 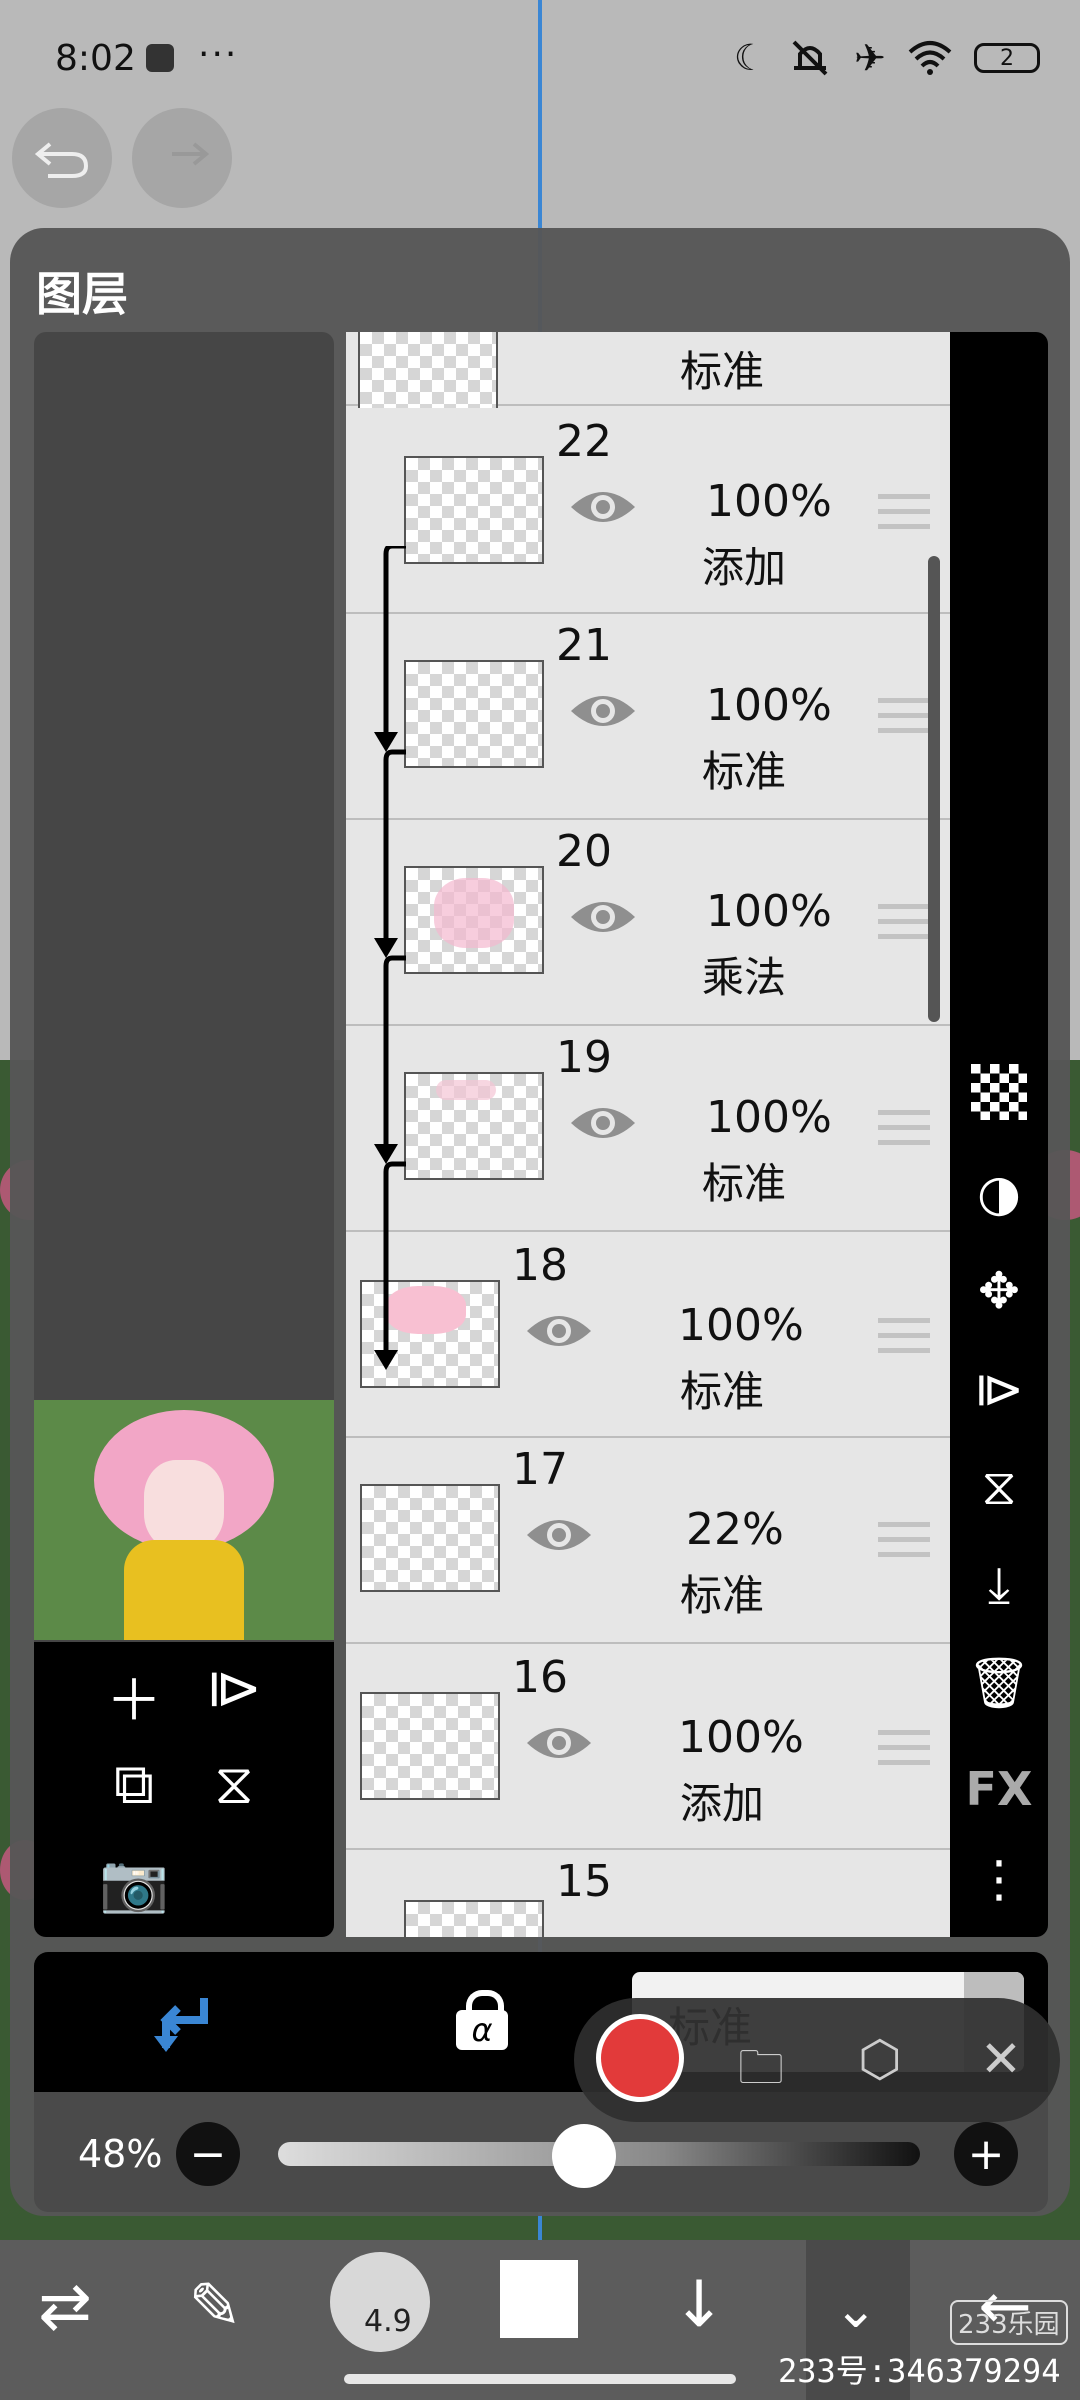 I want to click on opacity-increase-button: +, so click(x=986, y=2154).